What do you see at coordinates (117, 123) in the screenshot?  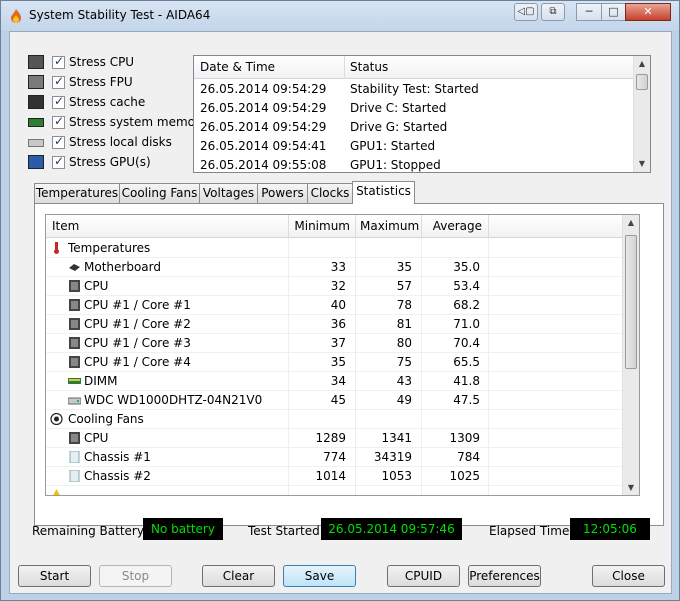 I see `stress-memory-option: Stress system memory` at bounding box center [117, 123].